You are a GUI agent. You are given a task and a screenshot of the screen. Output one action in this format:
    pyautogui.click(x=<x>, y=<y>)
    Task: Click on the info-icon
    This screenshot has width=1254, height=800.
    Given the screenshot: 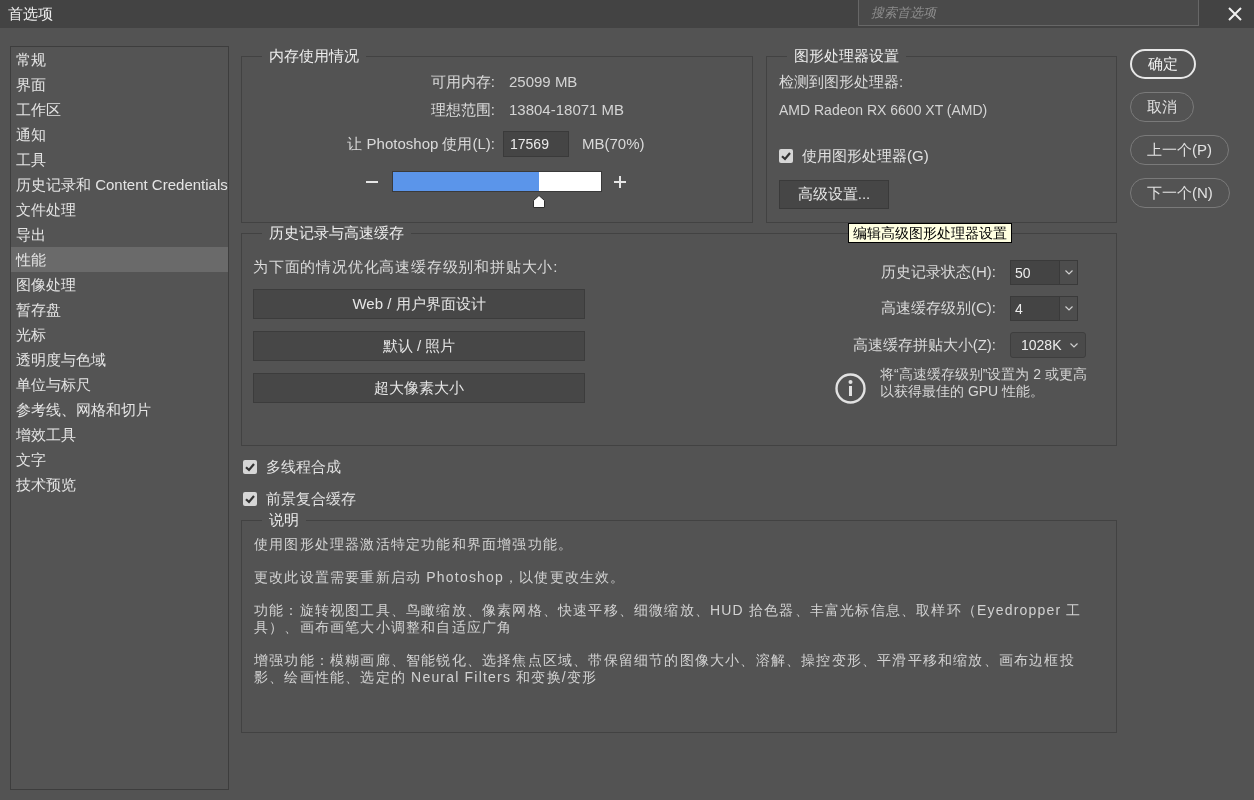 What is the action you would take?
    pyautogui.click(x=850, y=388)
    